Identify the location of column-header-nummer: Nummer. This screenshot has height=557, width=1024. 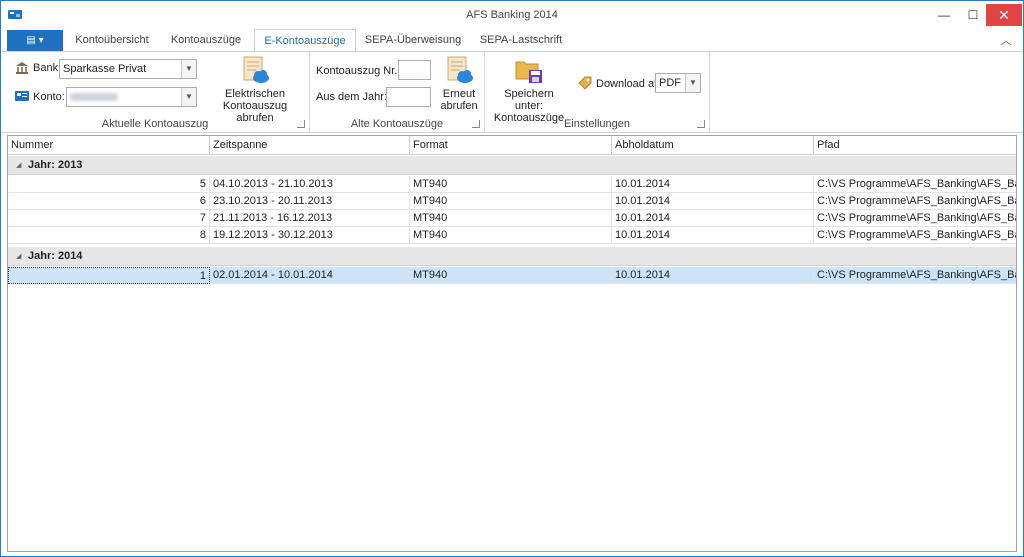
(109, 145).